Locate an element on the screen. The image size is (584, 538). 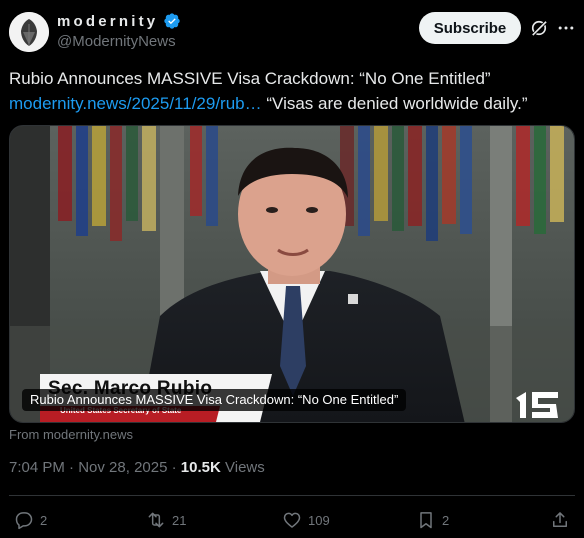
bookmark-button: 2 is located at coordinates (432, 520).